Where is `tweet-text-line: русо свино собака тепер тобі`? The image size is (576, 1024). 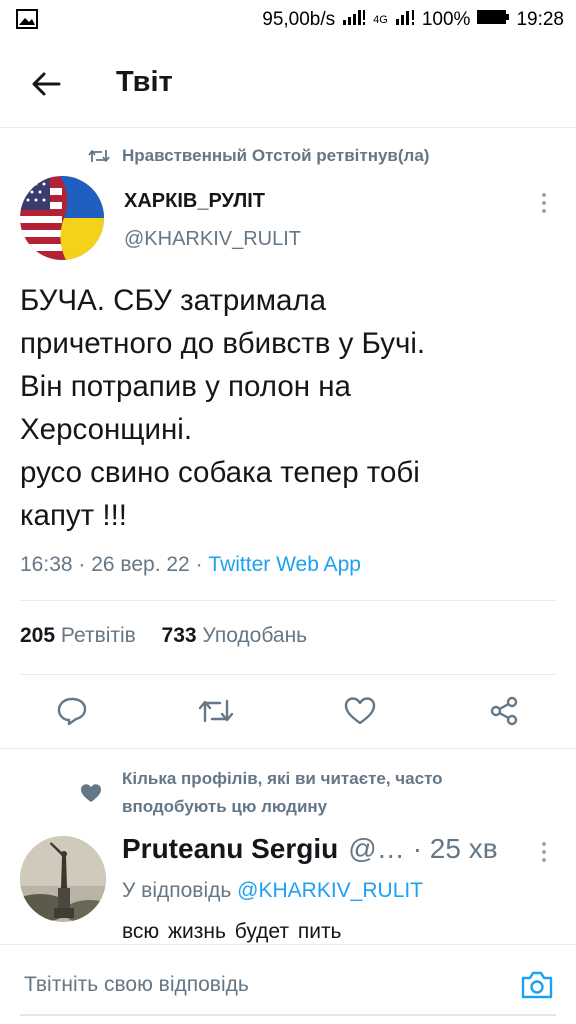 tweet-text-line: русо свино собака тепер тобі is located at coordinates (220, 472).